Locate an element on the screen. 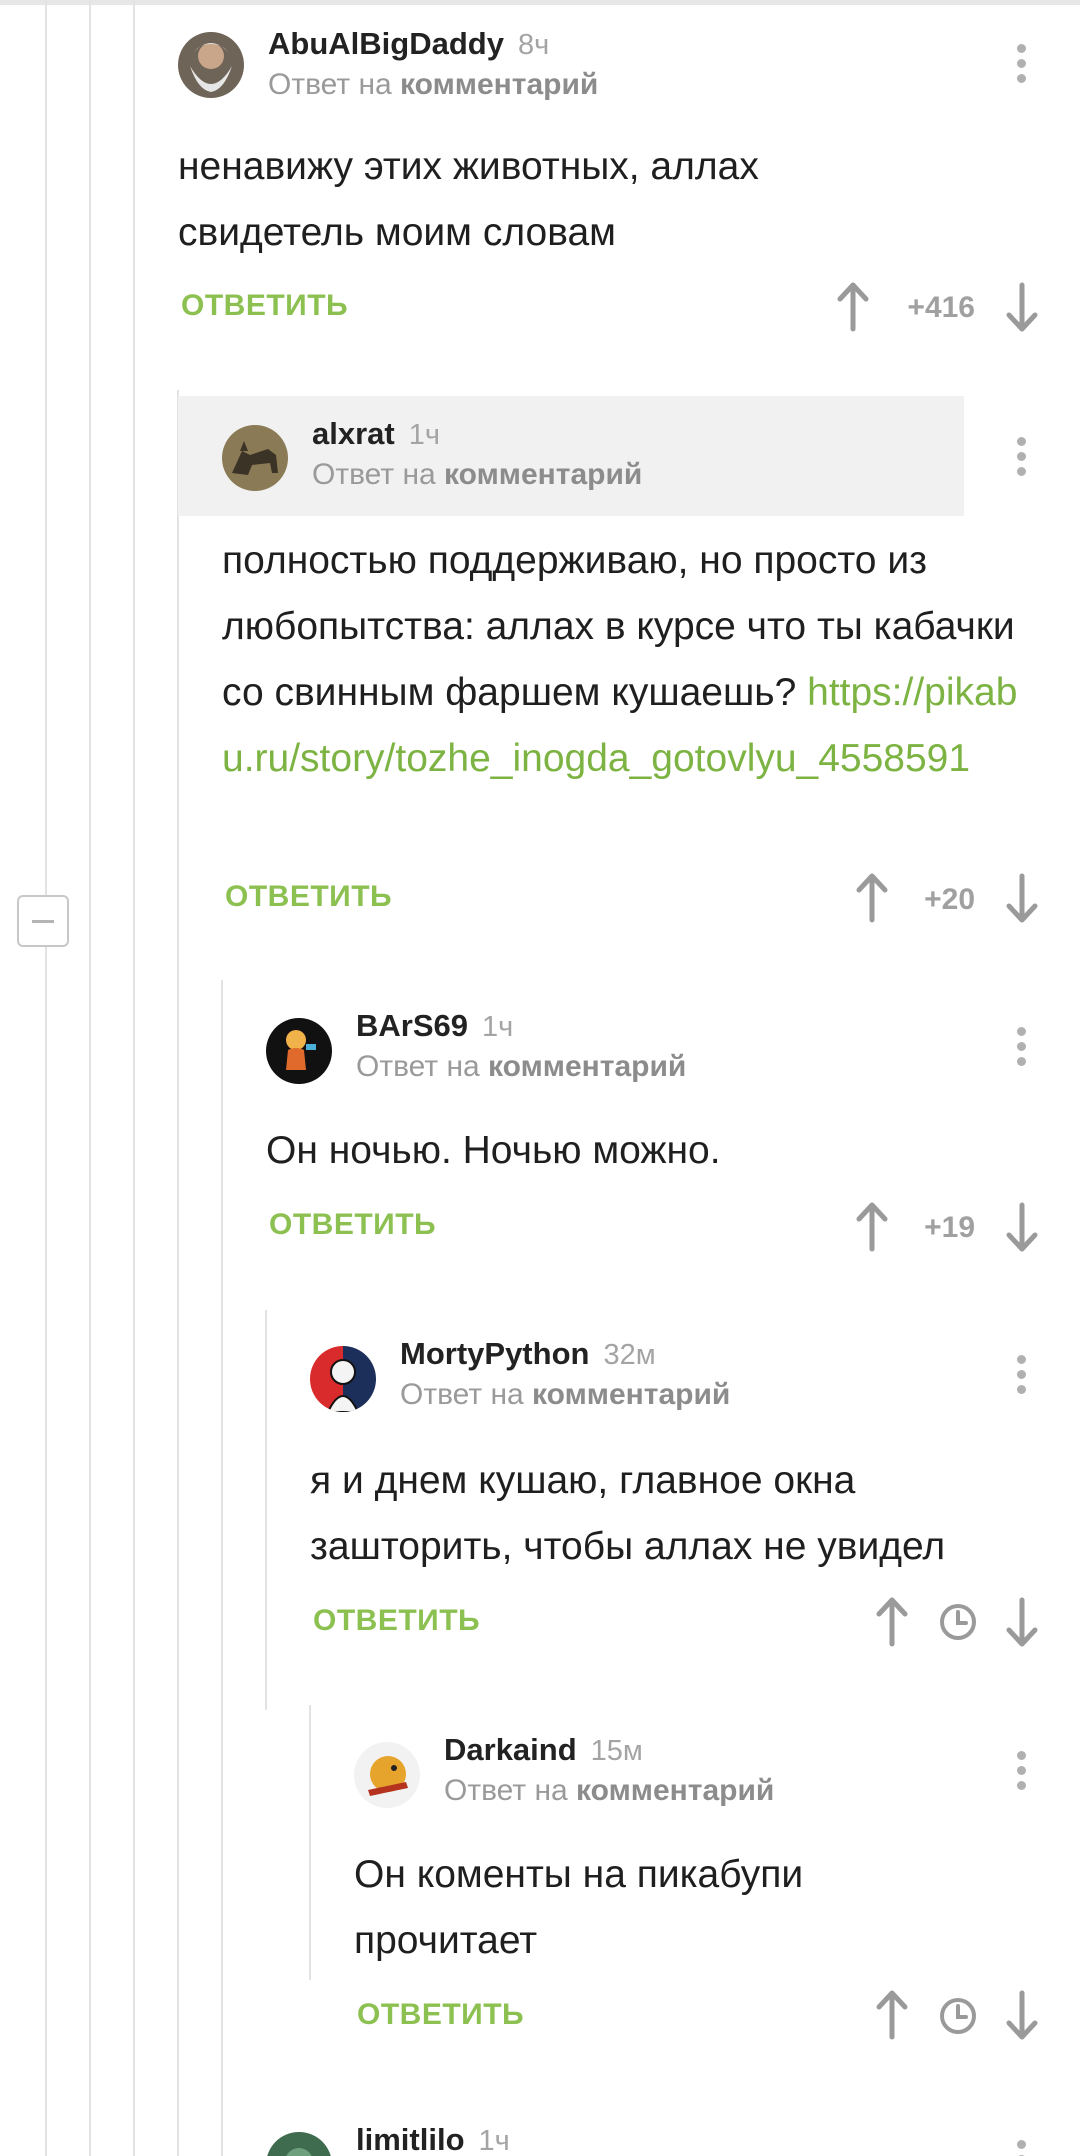 This screenshot has height=2156, width=1080. comment-time: 32м is located at coordinates (629, 1355).